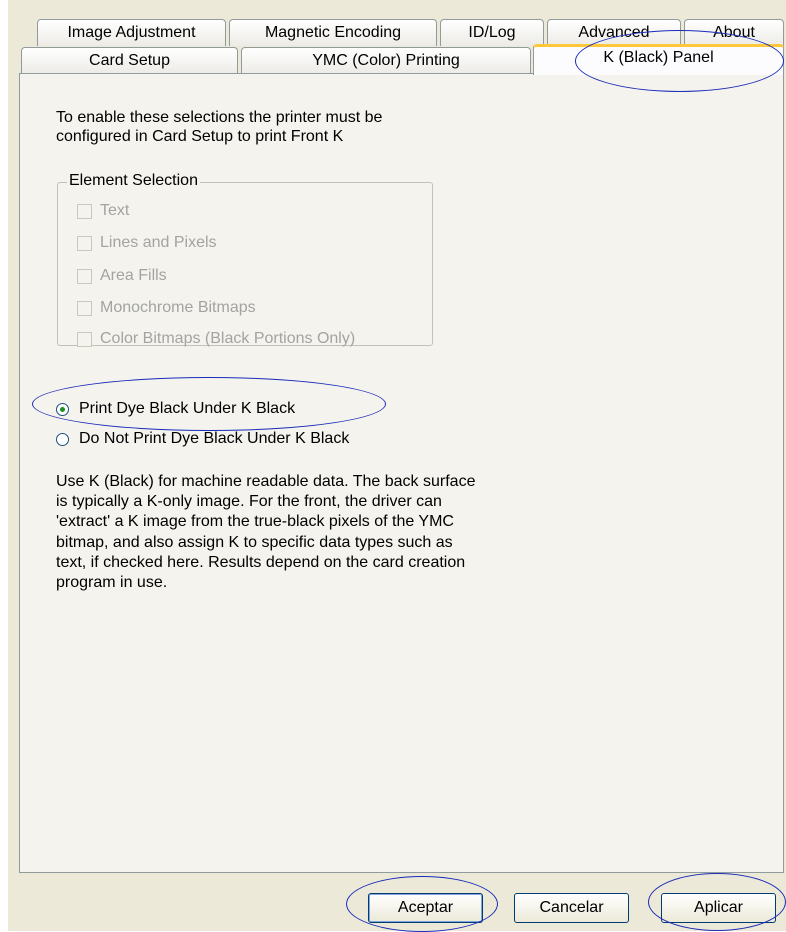  Describe the element at coordinates (571, 908) in the screenshot. I see `cancel-button: Cancelar` at that location.